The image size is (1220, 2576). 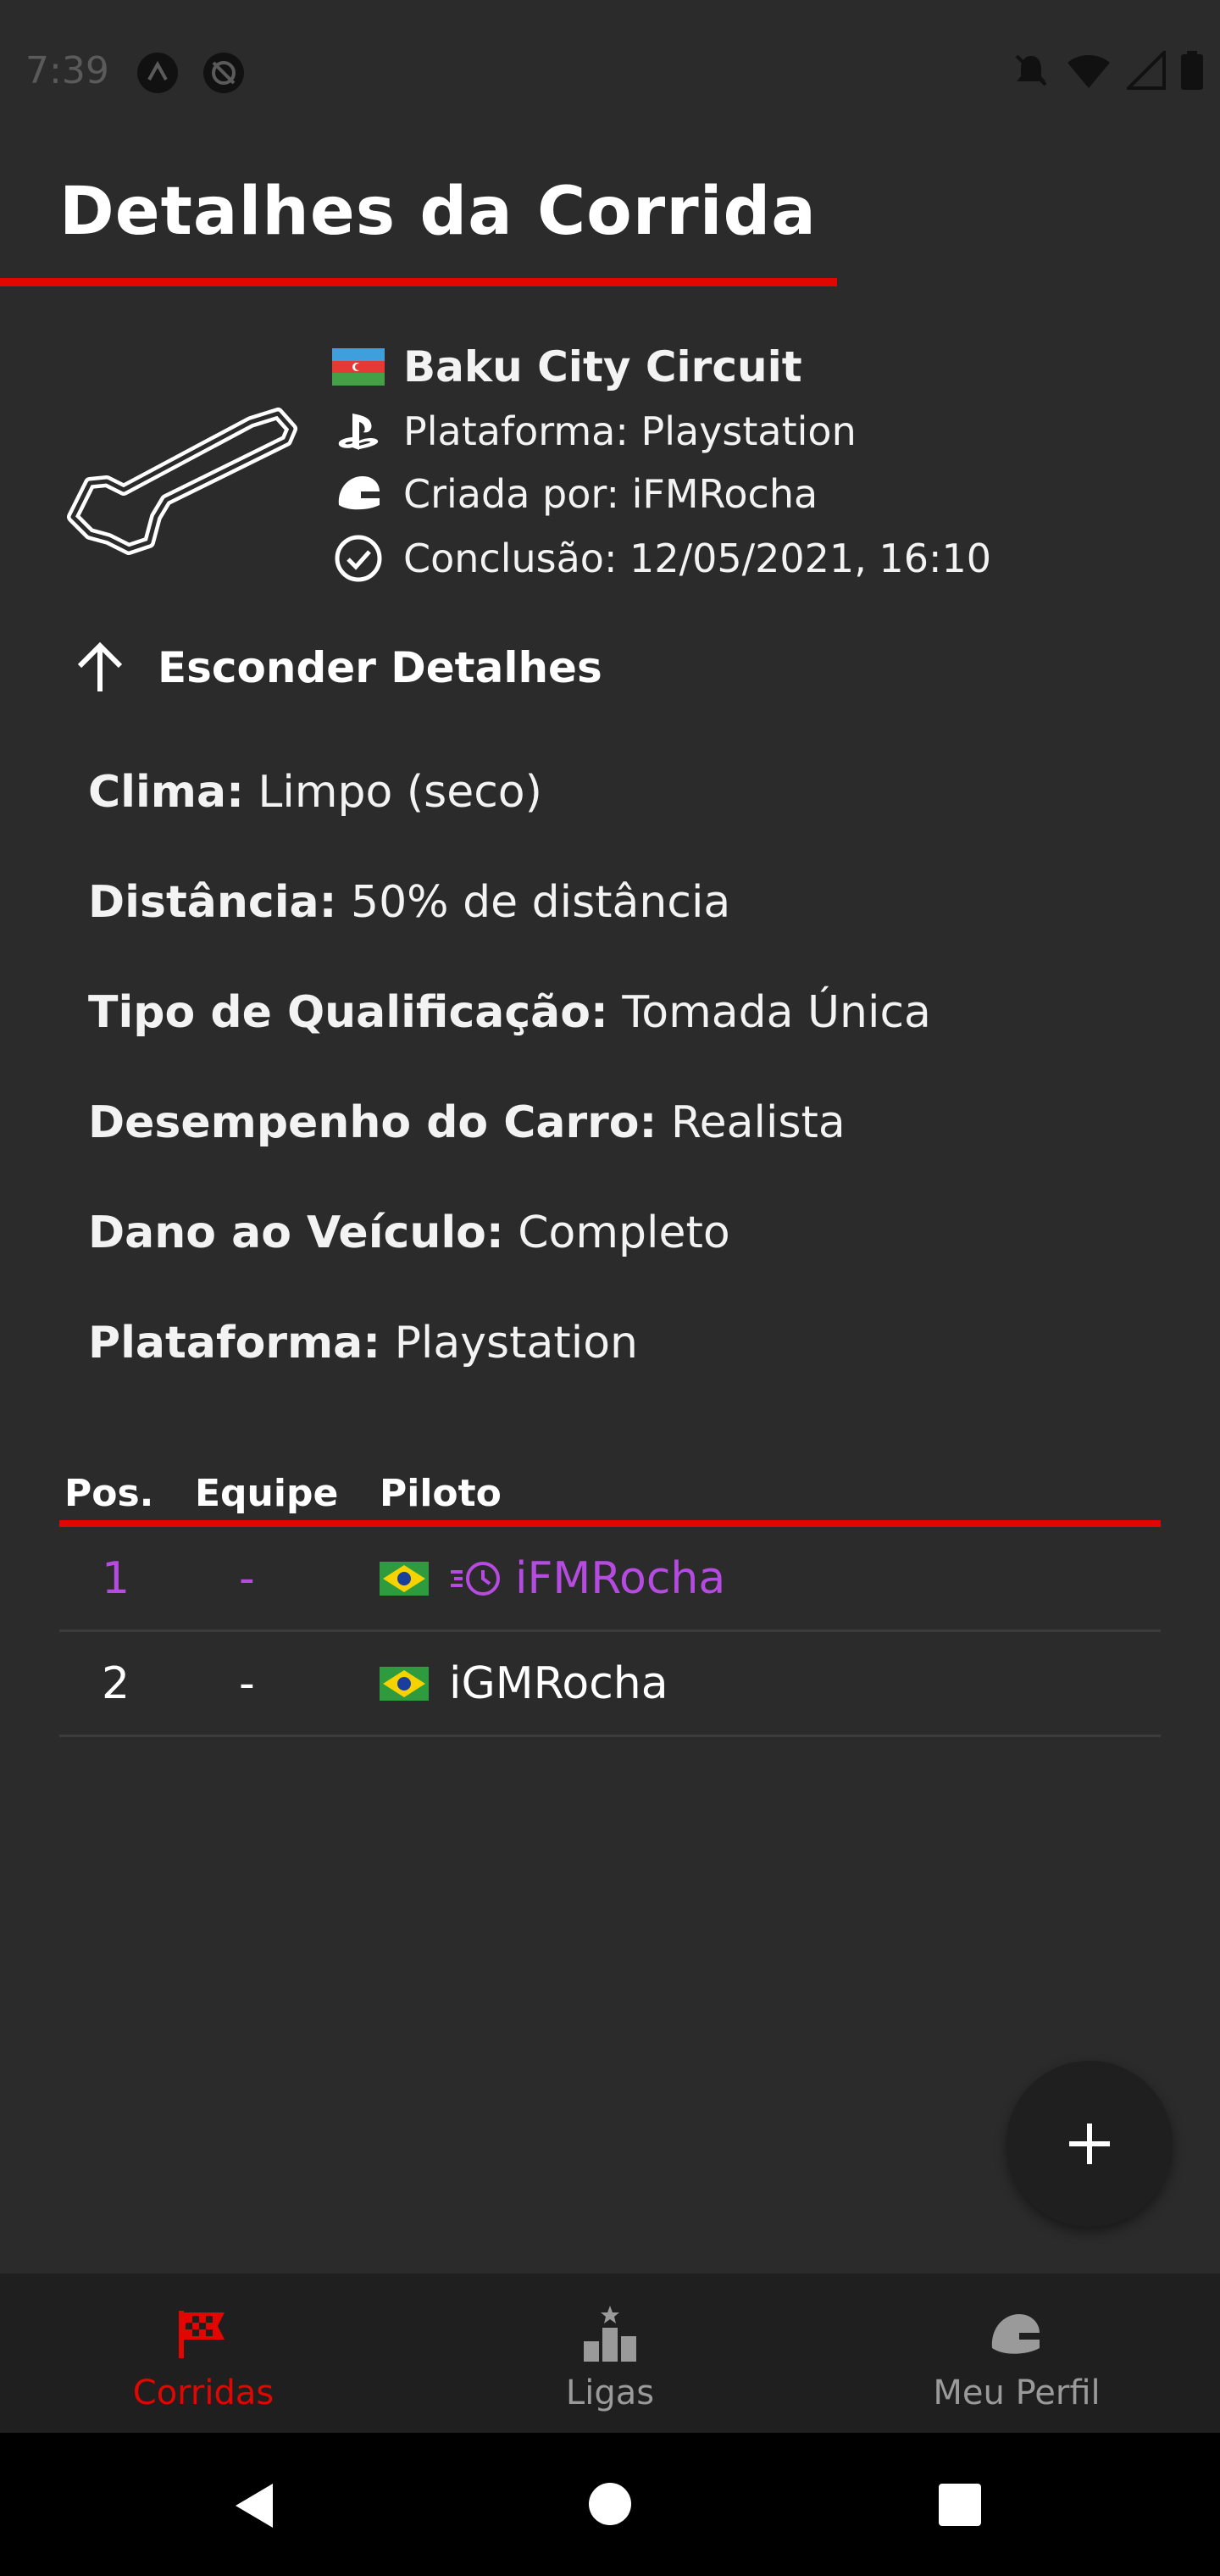 I want to click on detail-distance: Distância: 50% de distância, so click(x=509, y=932).